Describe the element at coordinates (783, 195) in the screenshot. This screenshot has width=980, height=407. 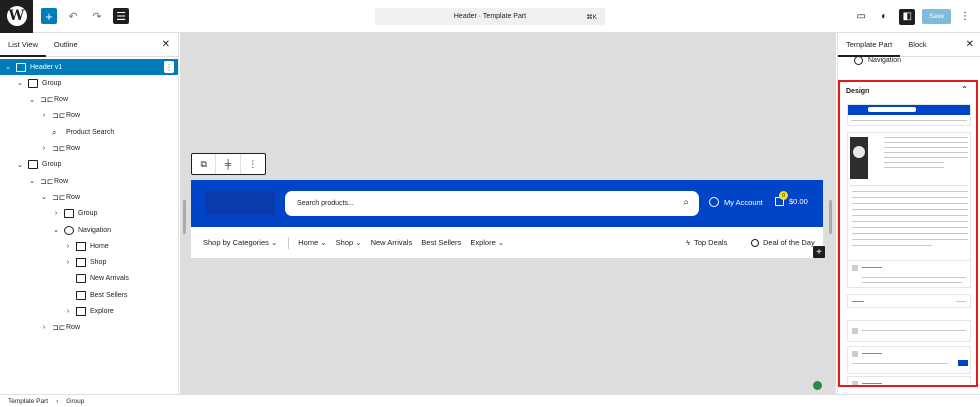
I see `cart-count-badge: 0` at that location.